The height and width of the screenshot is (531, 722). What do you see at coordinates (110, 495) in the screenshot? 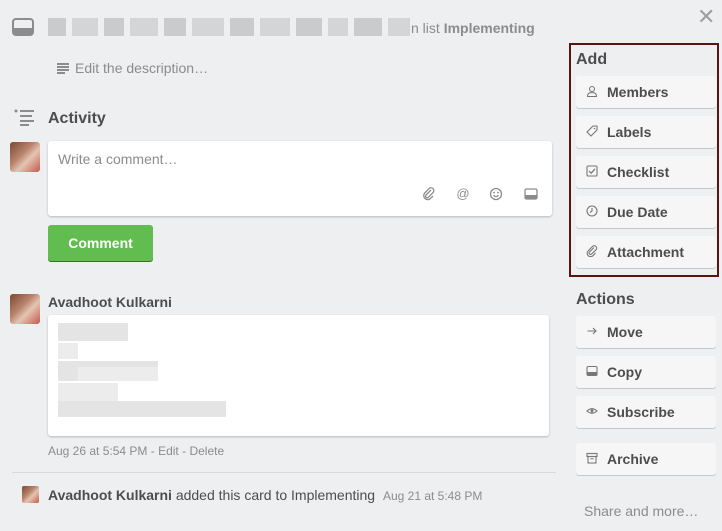
I see `log-author: Avadhoot Kulkarni` at bounding box center [110, 495].